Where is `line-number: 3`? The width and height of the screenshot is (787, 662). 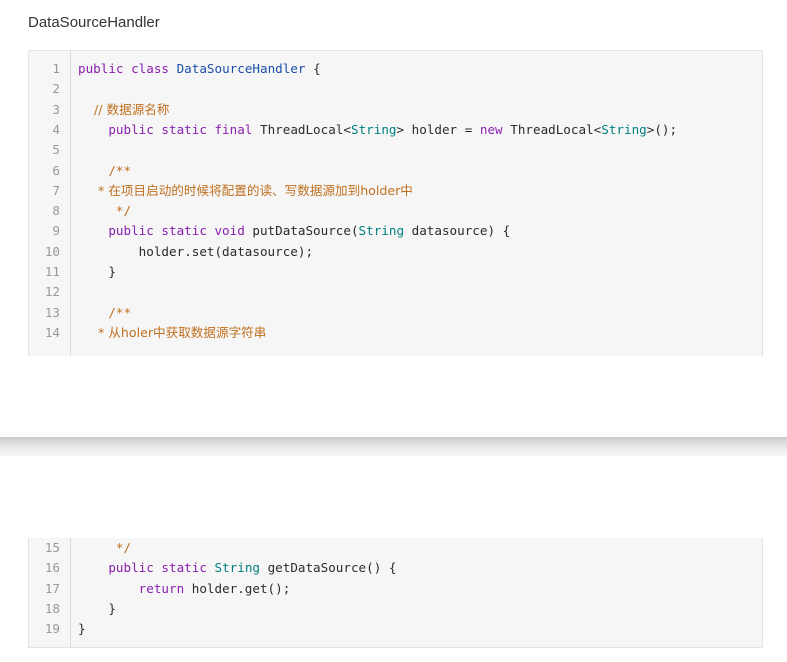 line-number: 3 is located at coordinates (56, 109).